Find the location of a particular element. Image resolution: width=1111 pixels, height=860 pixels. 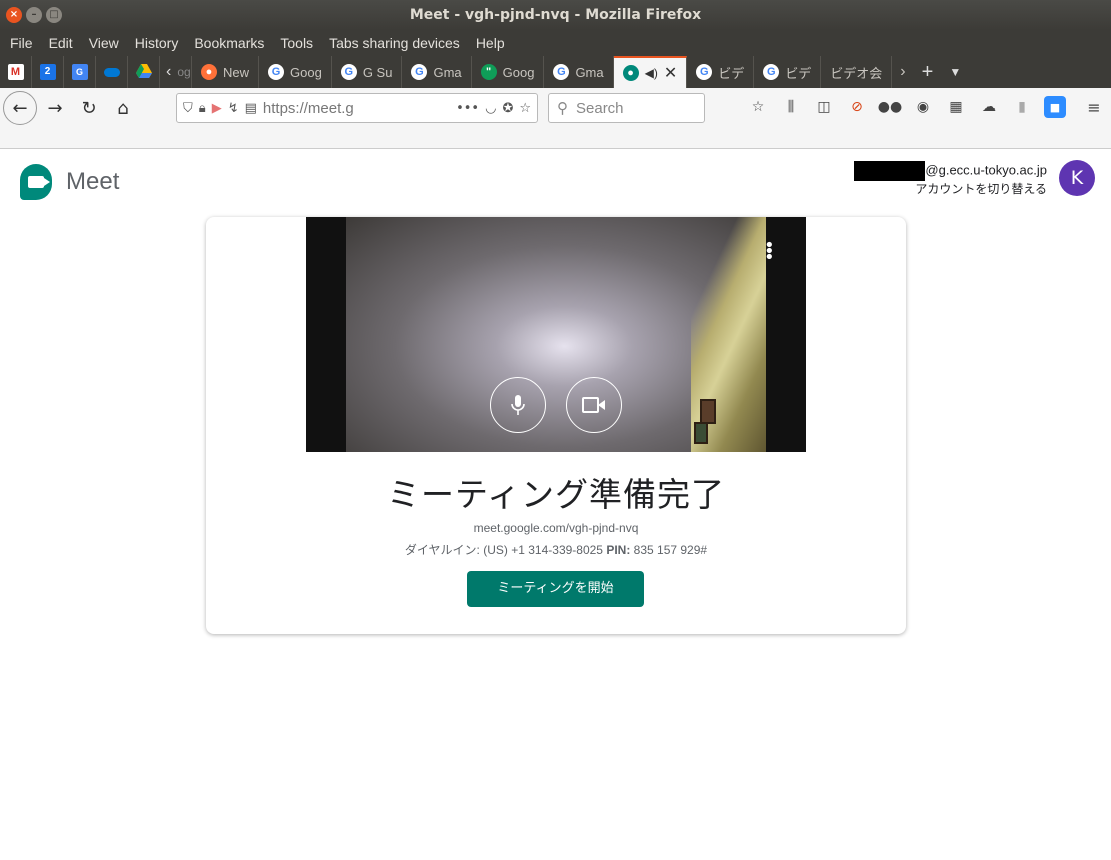

window-maximize-button: □ is located at coordinates (54, 15).